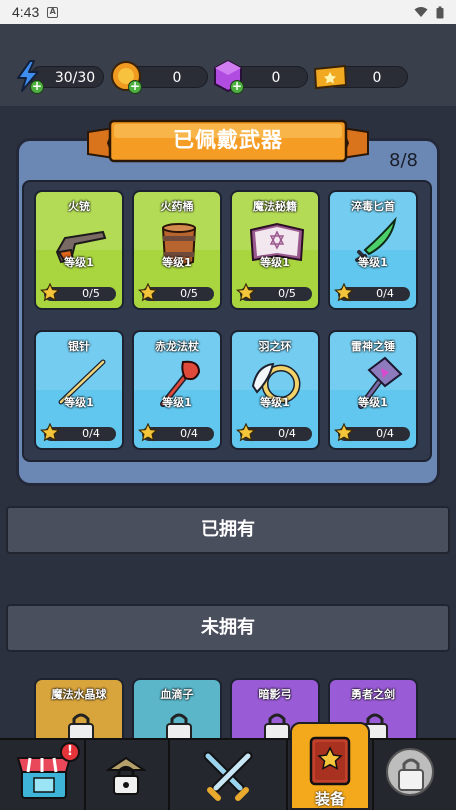  What do you see at coordinates (177, 78) in the screenshot?
I see `coin-value: 0` at bounding box center [177, 78].